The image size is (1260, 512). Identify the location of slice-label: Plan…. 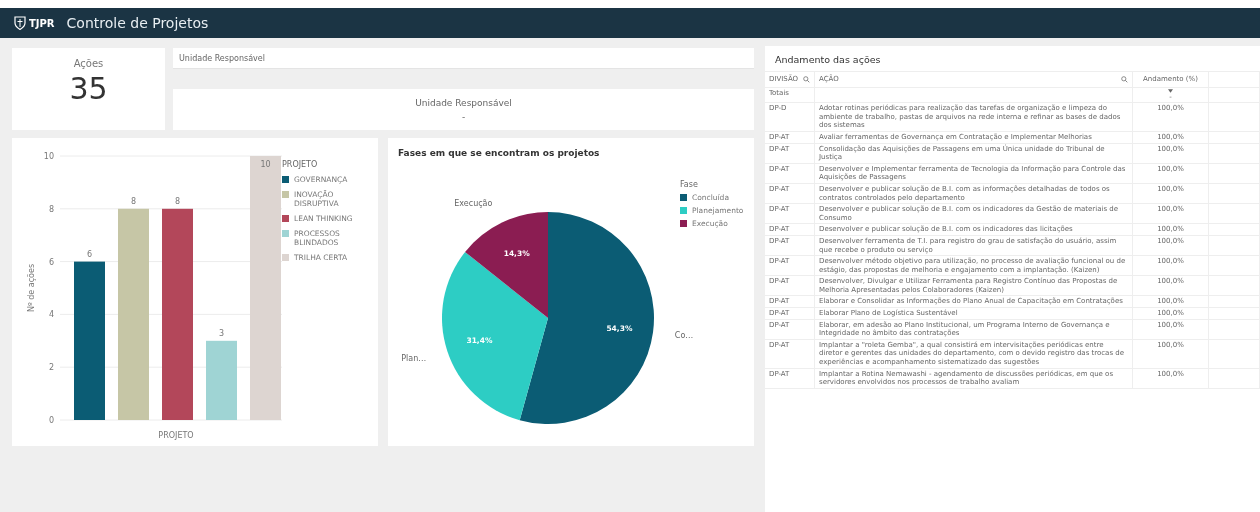
(414, 358).